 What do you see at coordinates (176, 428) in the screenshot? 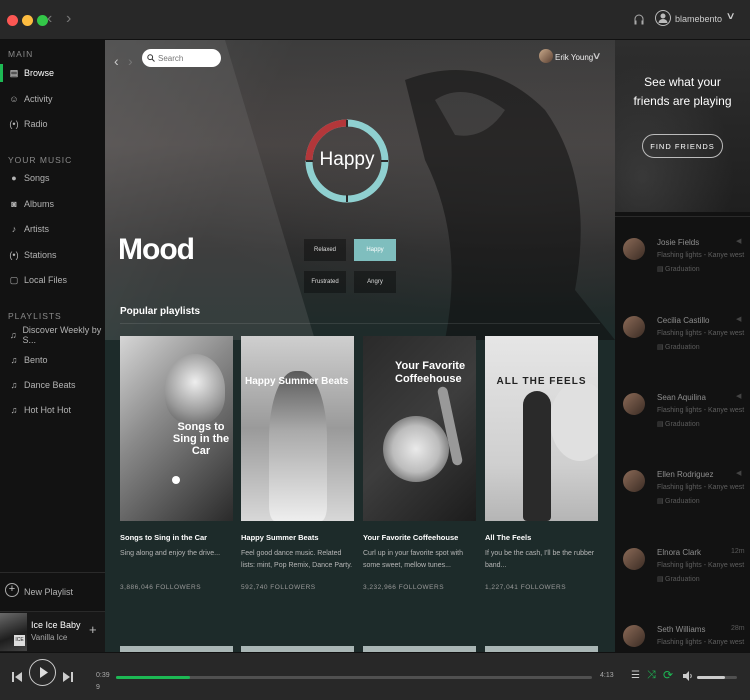
I see `playlist-cover: Songs to Sing in the Car` at bounding box center [176, 428].